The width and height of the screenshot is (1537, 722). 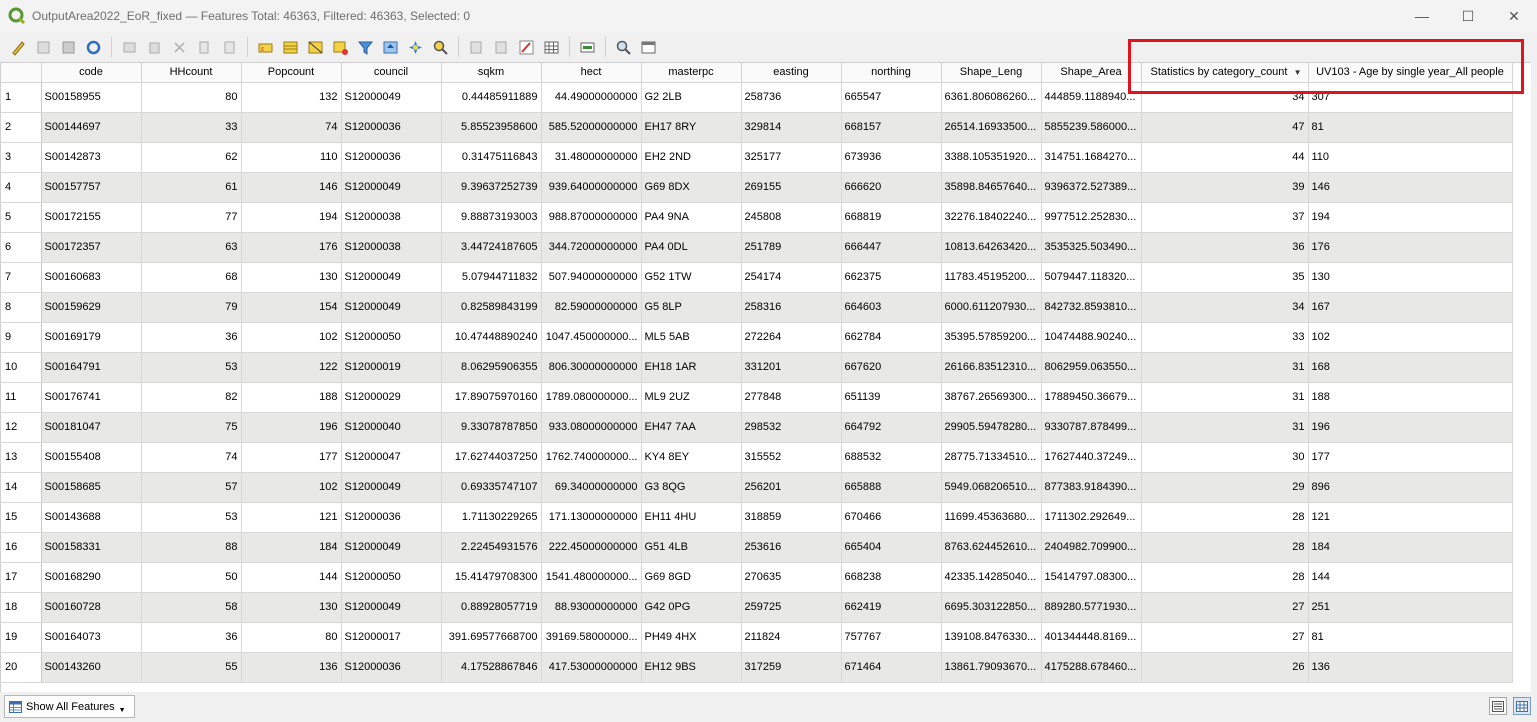 What do you see at coordinates (391, 217) in the screenshot?
I see `table-cell: S12000038` at bounding box center [391, 217].